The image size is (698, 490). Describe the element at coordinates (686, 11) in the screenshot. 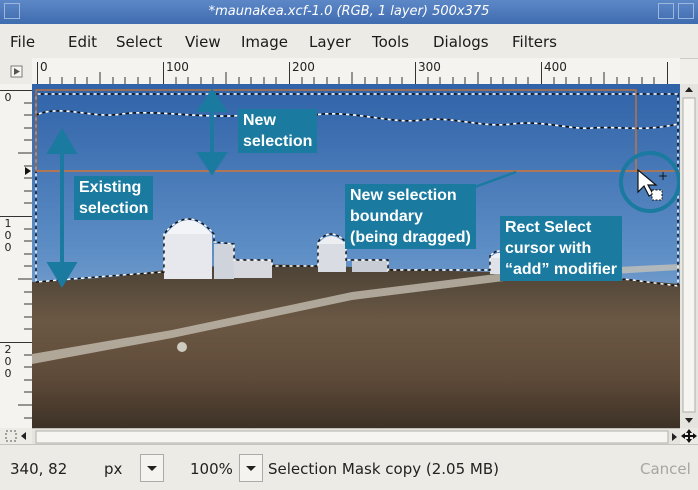

I see `window-close-button` at that location.